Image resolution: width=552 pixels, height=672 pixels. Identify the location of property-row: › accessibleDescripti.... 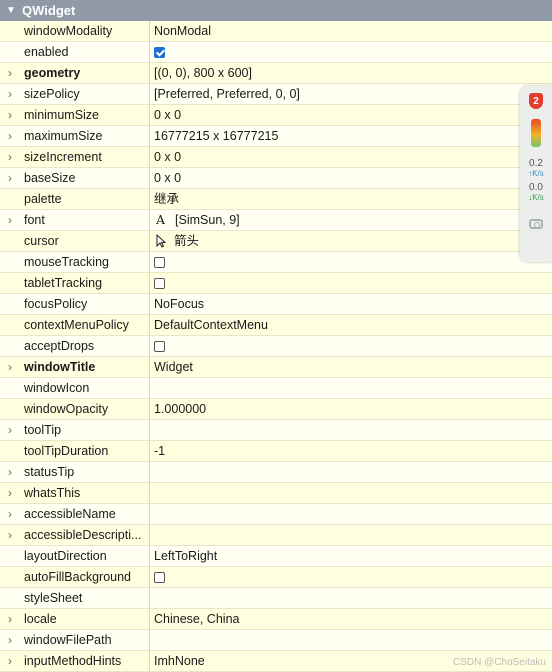
(276, 535).